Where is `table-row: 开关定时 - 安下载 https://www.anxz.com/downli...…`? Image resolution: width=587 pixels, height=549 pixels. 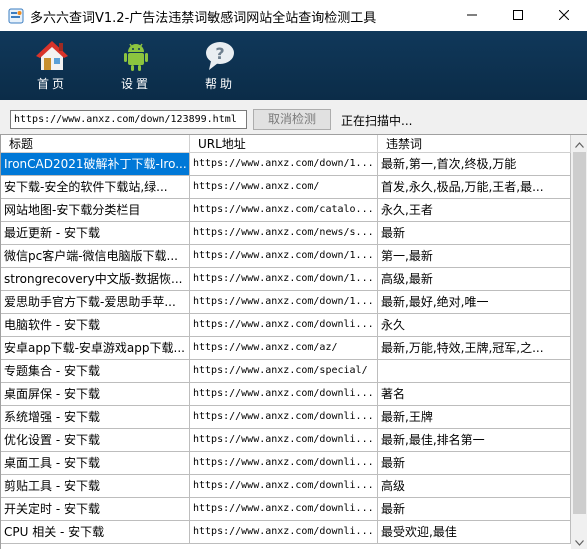 table-row: 开关定时 - 安下载 https://www.anxz.com/downli...… is located at coordinates (286, 509).